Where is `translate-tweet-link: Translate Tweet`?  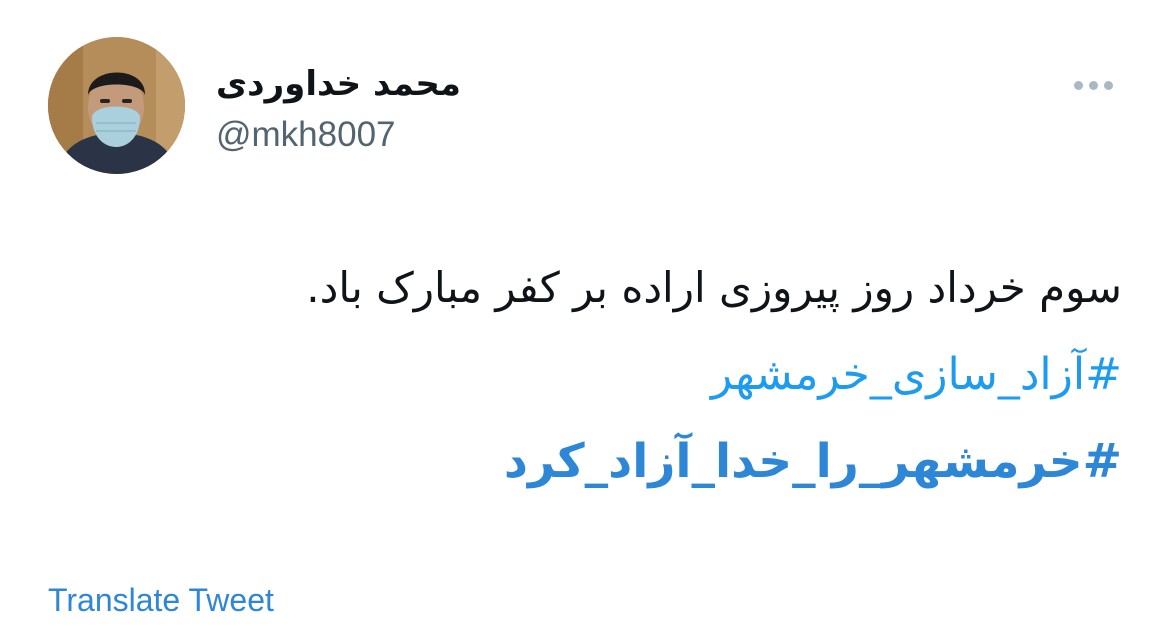
translate-tweet-link: Translate Tweet is located at coordinates (161, 600).